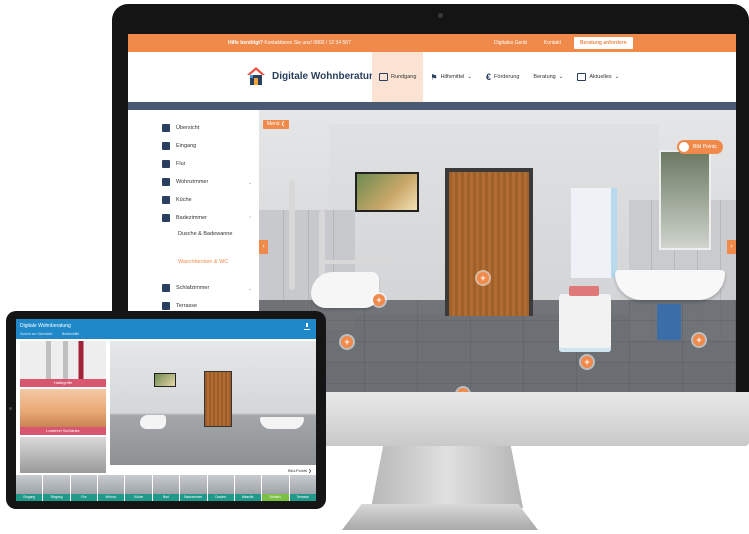 The image size is (749, 534). Describe the element at coordinates (70, 334) in the screenshot. I see `tablet-help-link: Bedienhilfe` at that location.